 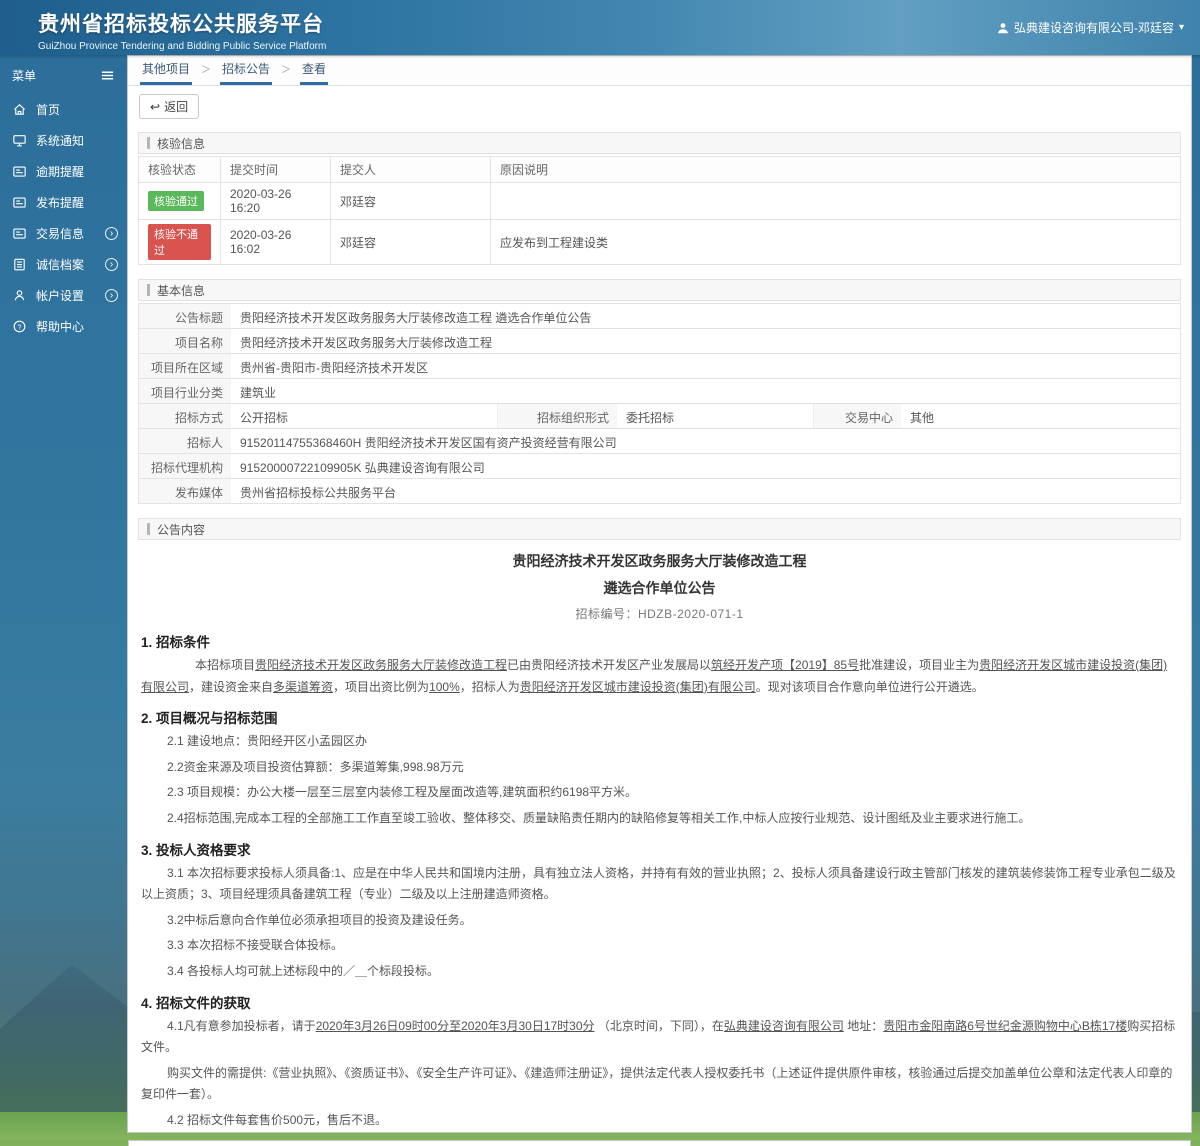 What do you see at coordinates (246, 70) in the screenshot?
I see `breadcrumb-item-tender-announcement: 招标公告` at bounding box center [246, 70].